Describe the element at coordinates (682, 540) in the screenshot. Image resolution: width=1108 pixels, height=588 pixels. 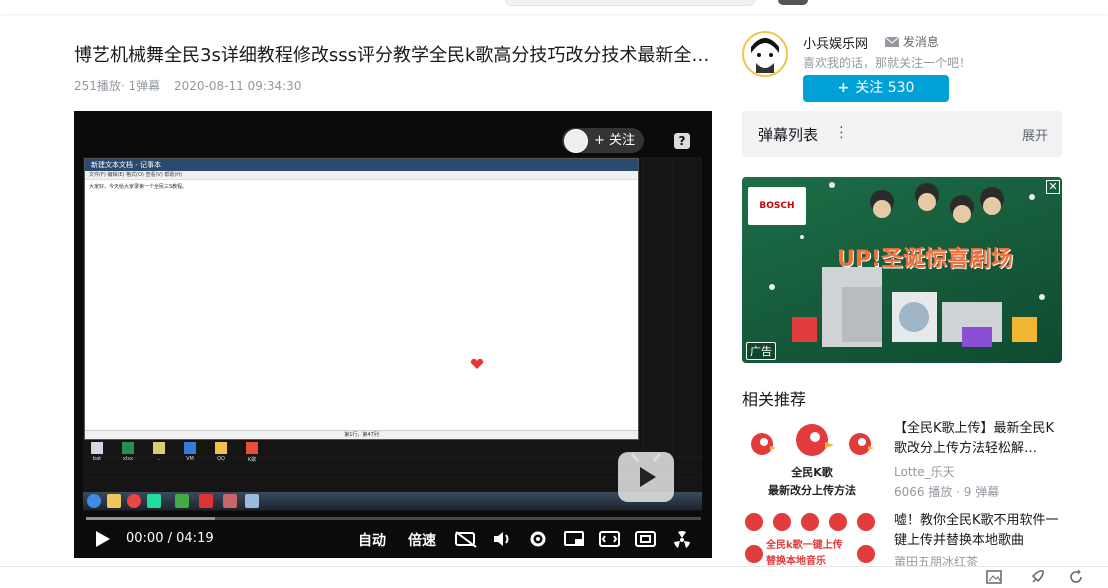
I see `radiation-icon` at that location.